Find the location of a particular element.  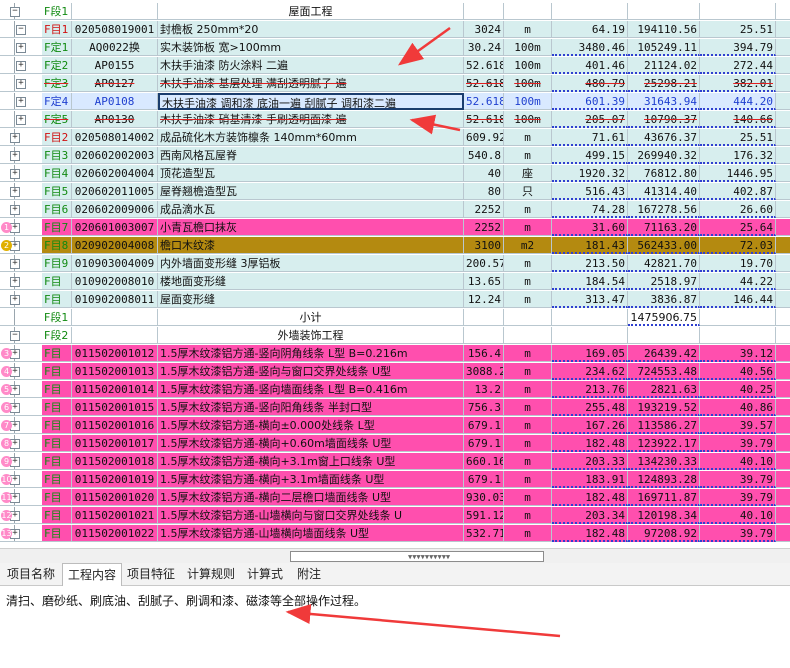

tree-toggle: +7 is located at coordinates (21, 425).